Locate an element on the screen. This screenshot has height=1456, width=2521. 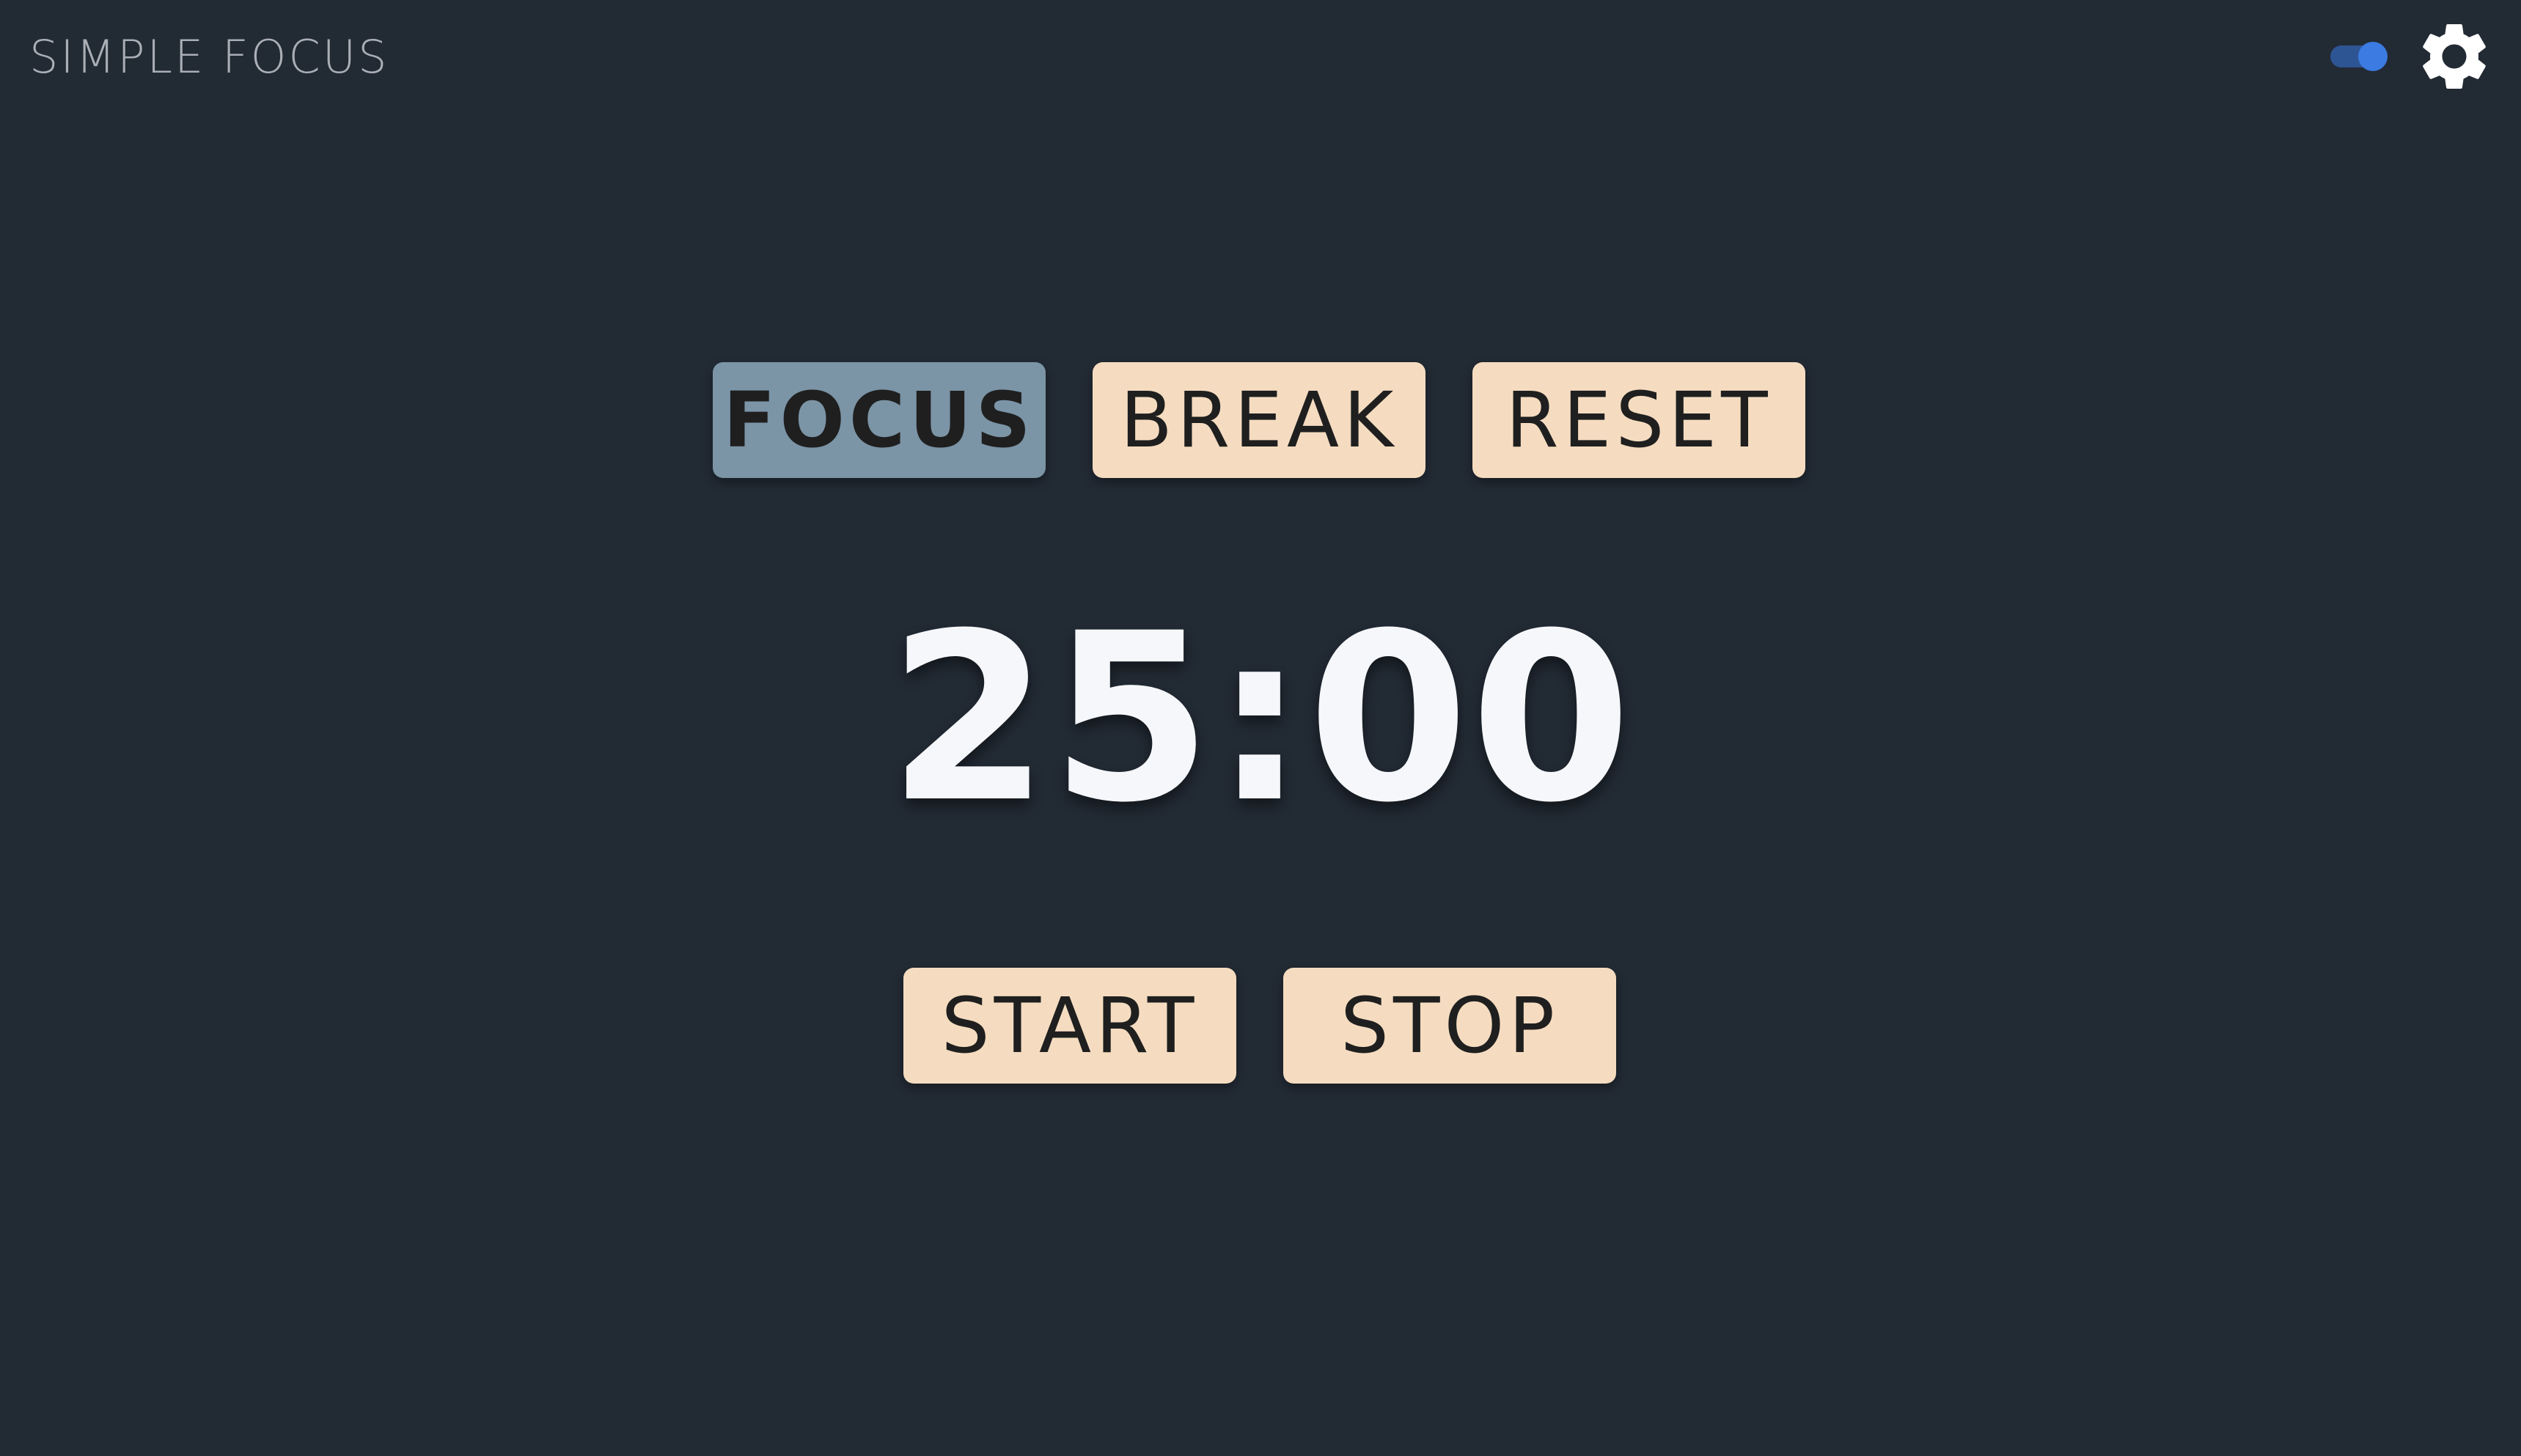
mode-selector: FOCUS BREAK RESET is located at coordinates (1259, 420).